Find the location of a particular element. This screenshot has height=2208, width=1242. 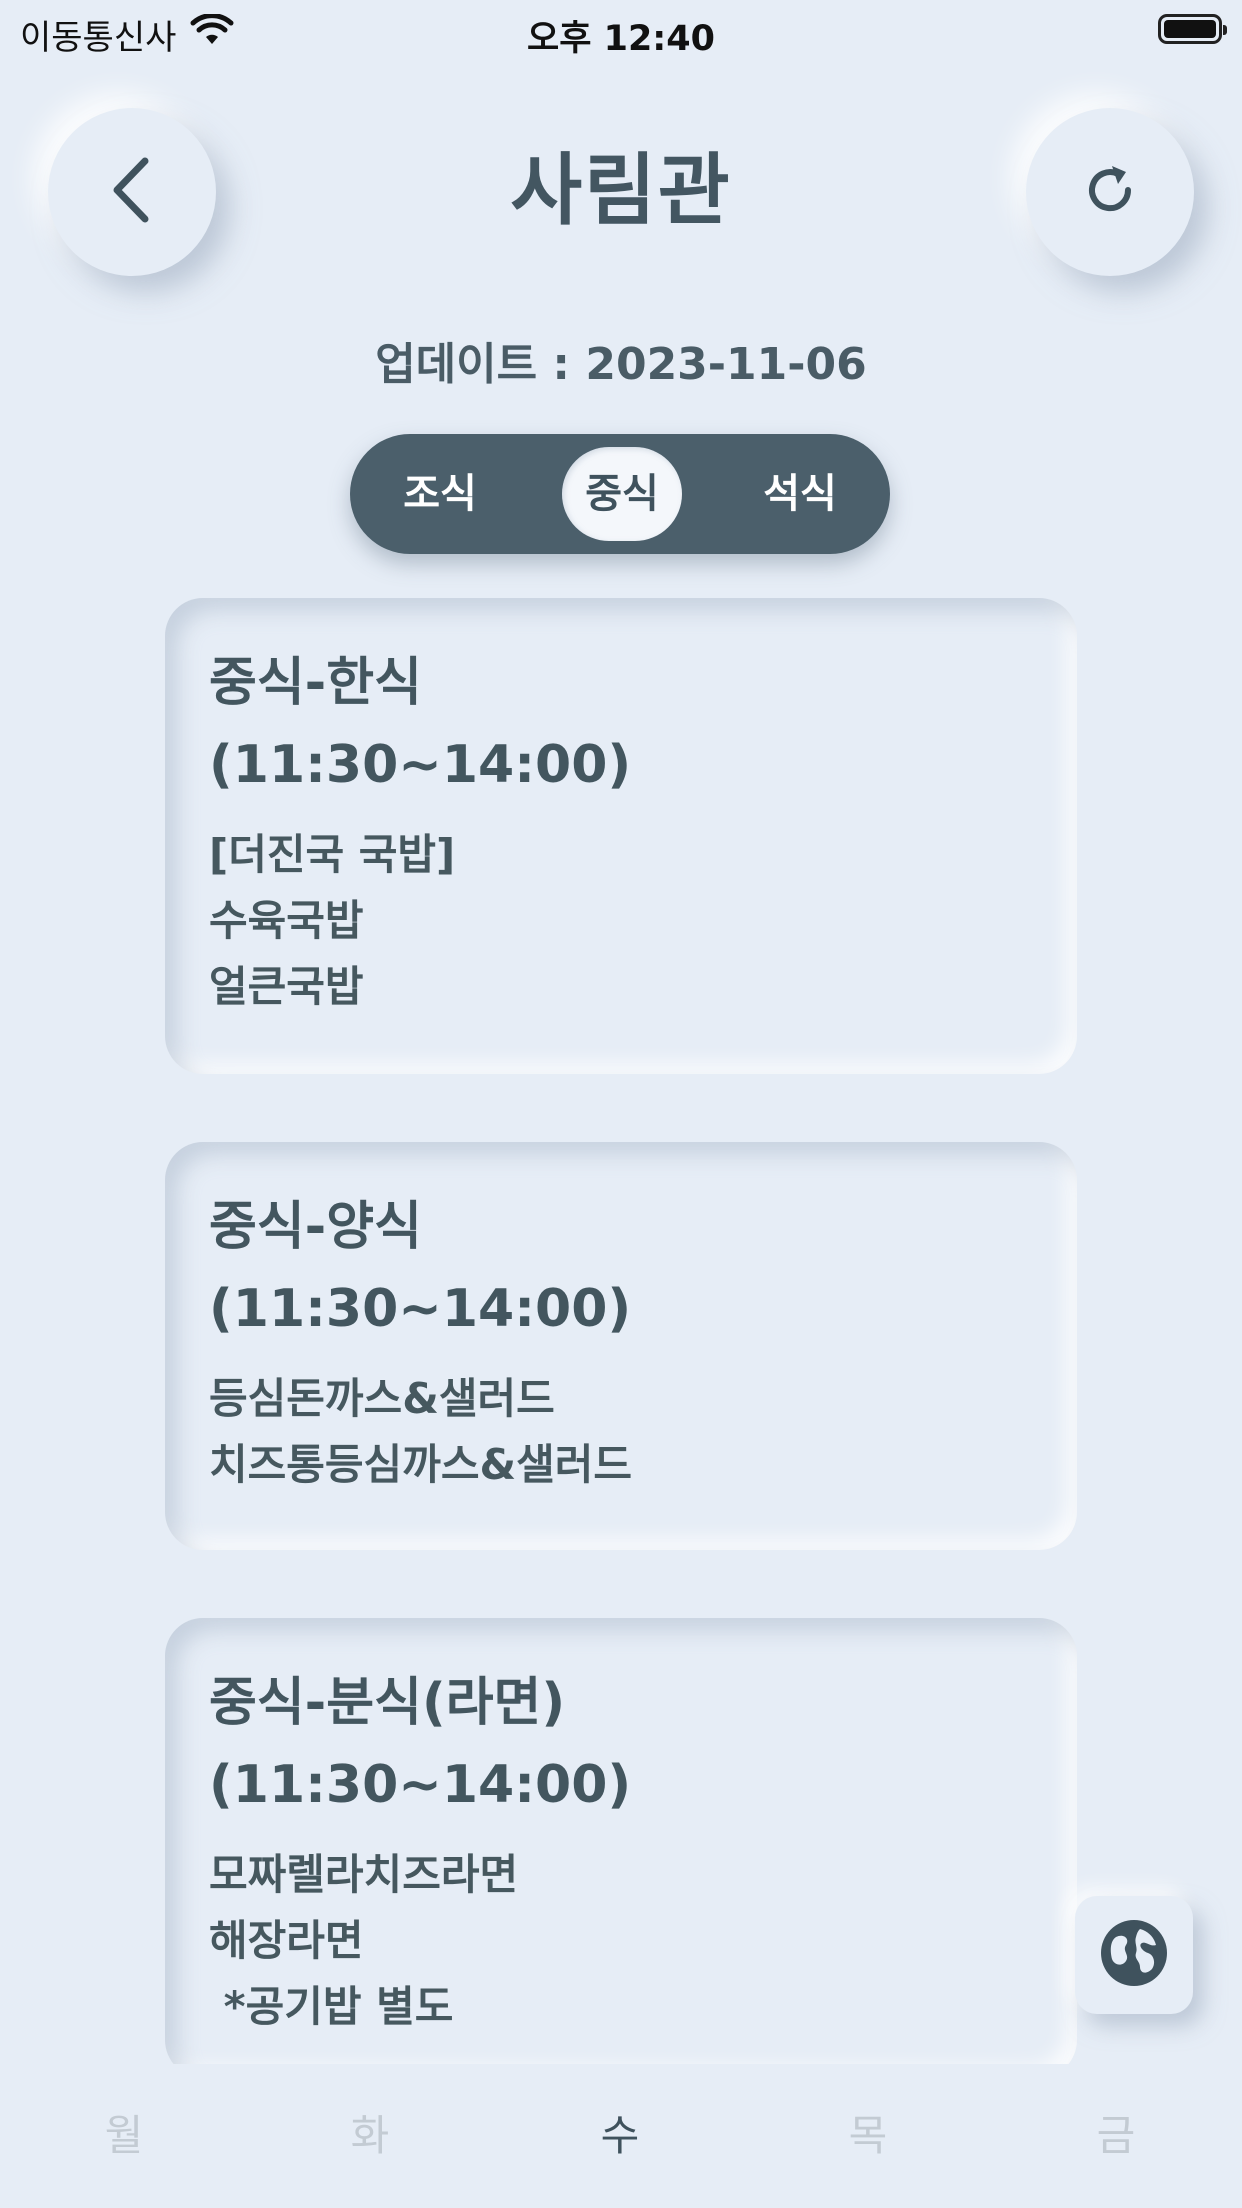

menu-item: 얼큰국밥 is located at coordinates (286, 986).